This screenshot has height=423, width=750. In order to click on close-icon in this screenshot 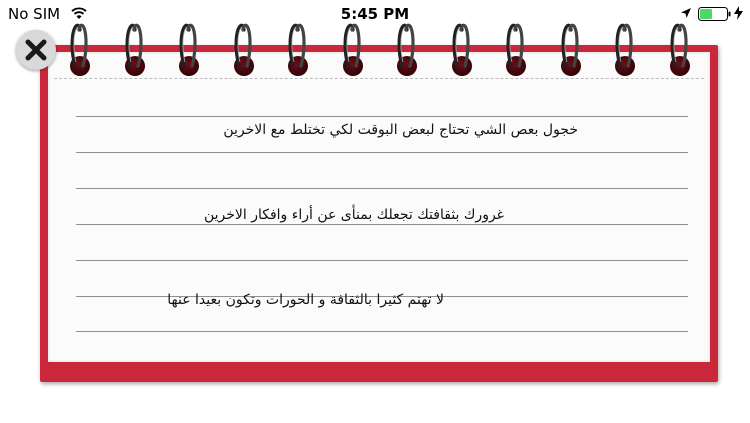, I will do `click(36, 50)`.